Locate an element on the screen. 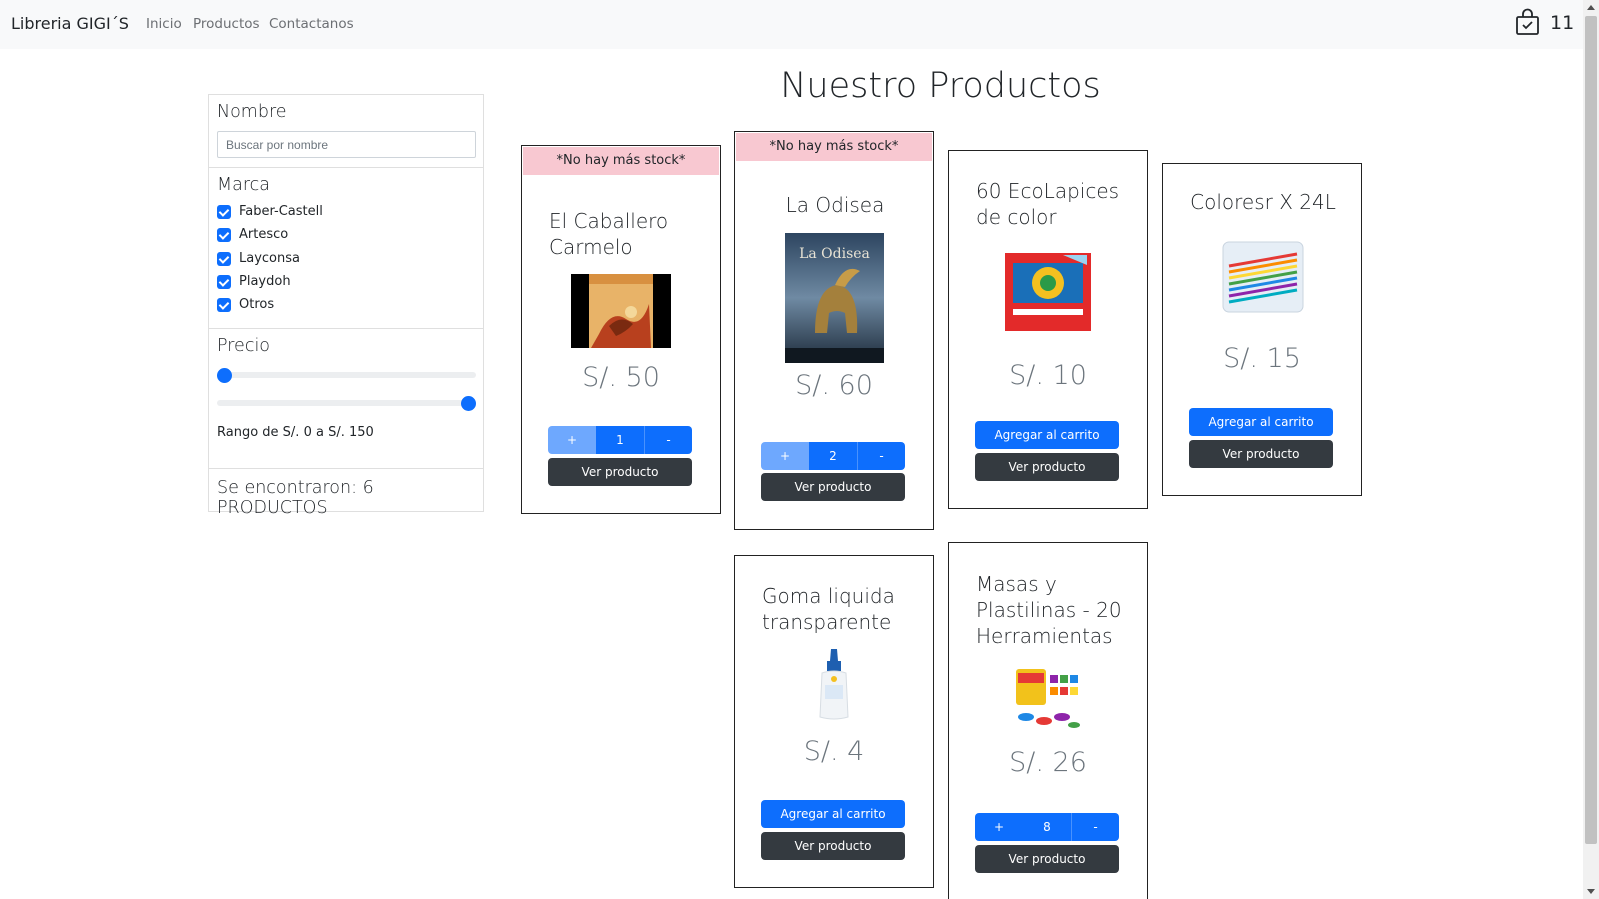  results-section: Se encontraron: 6 PRODUCTOS is located at coordinates (346, 493).